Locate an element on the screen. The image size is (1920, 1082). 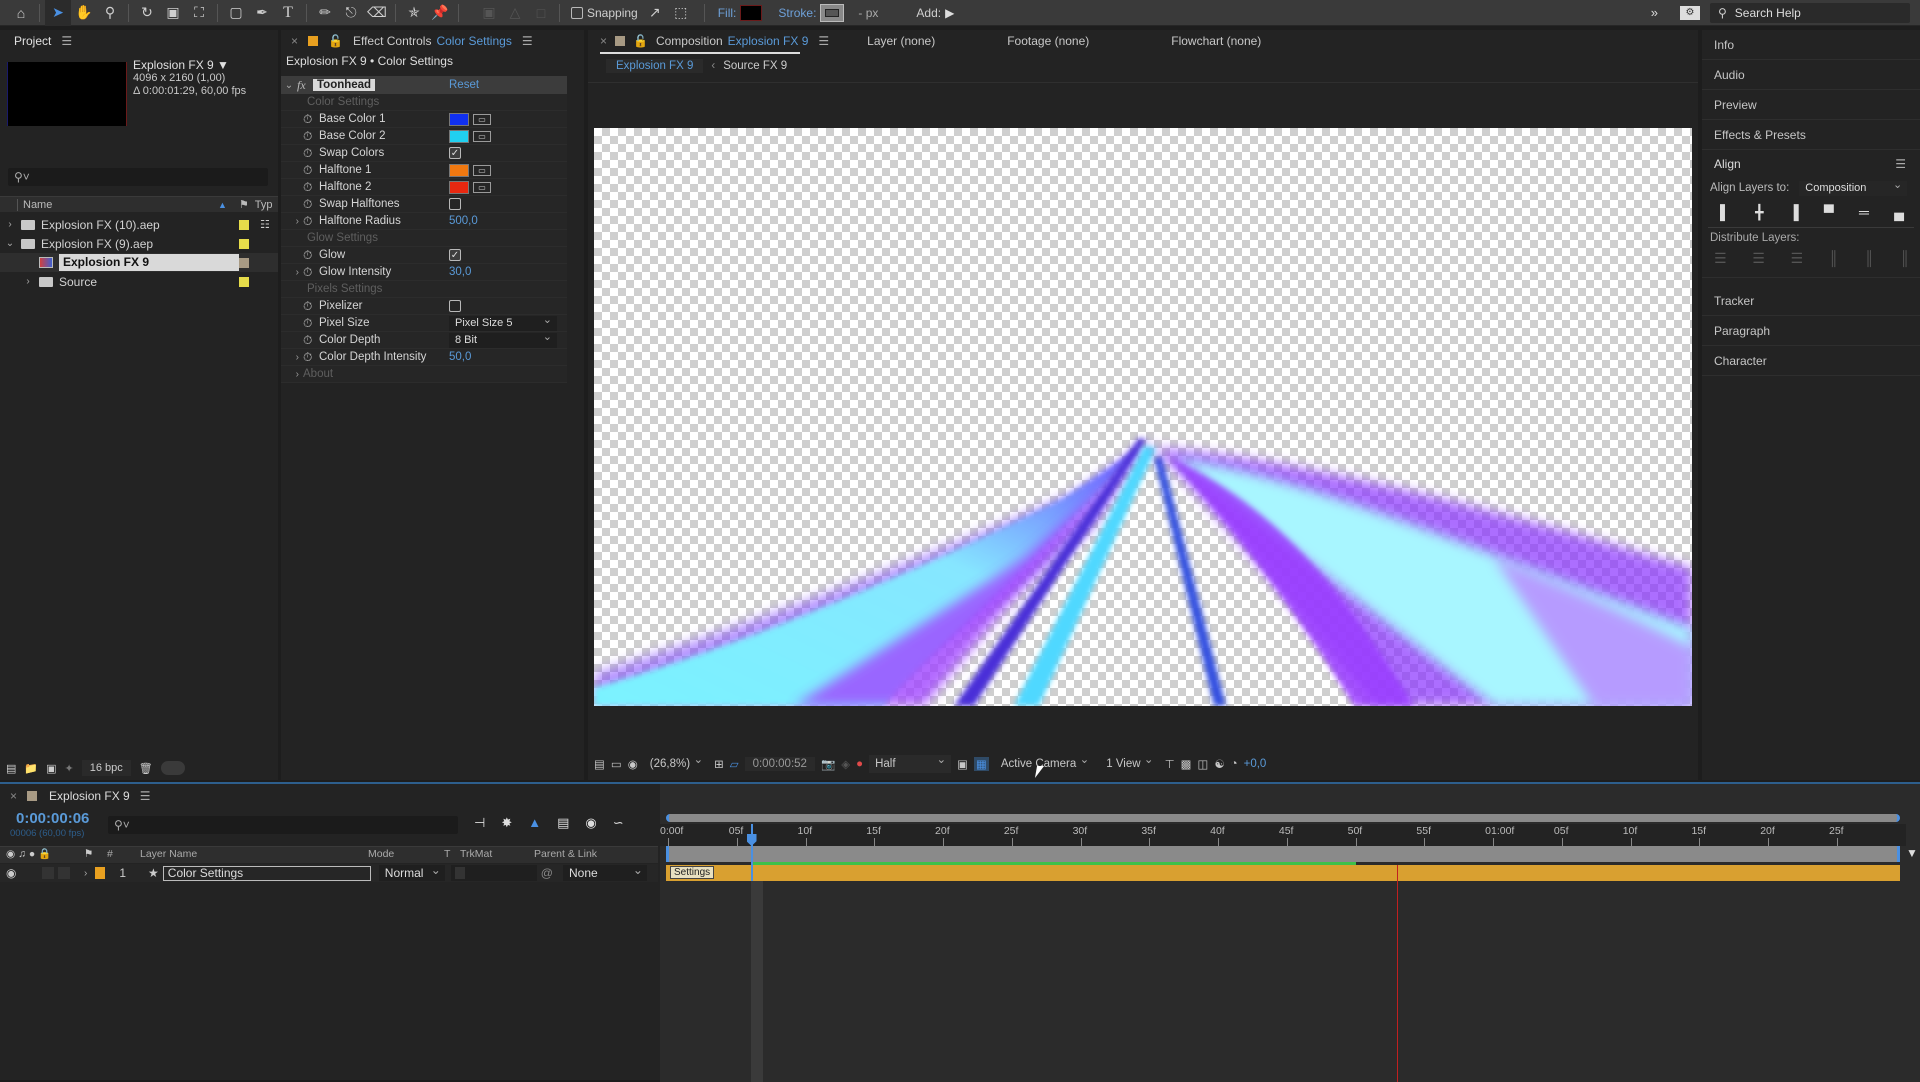
interpret-footage-icon: ▤ is located at coordinates (11, 768).